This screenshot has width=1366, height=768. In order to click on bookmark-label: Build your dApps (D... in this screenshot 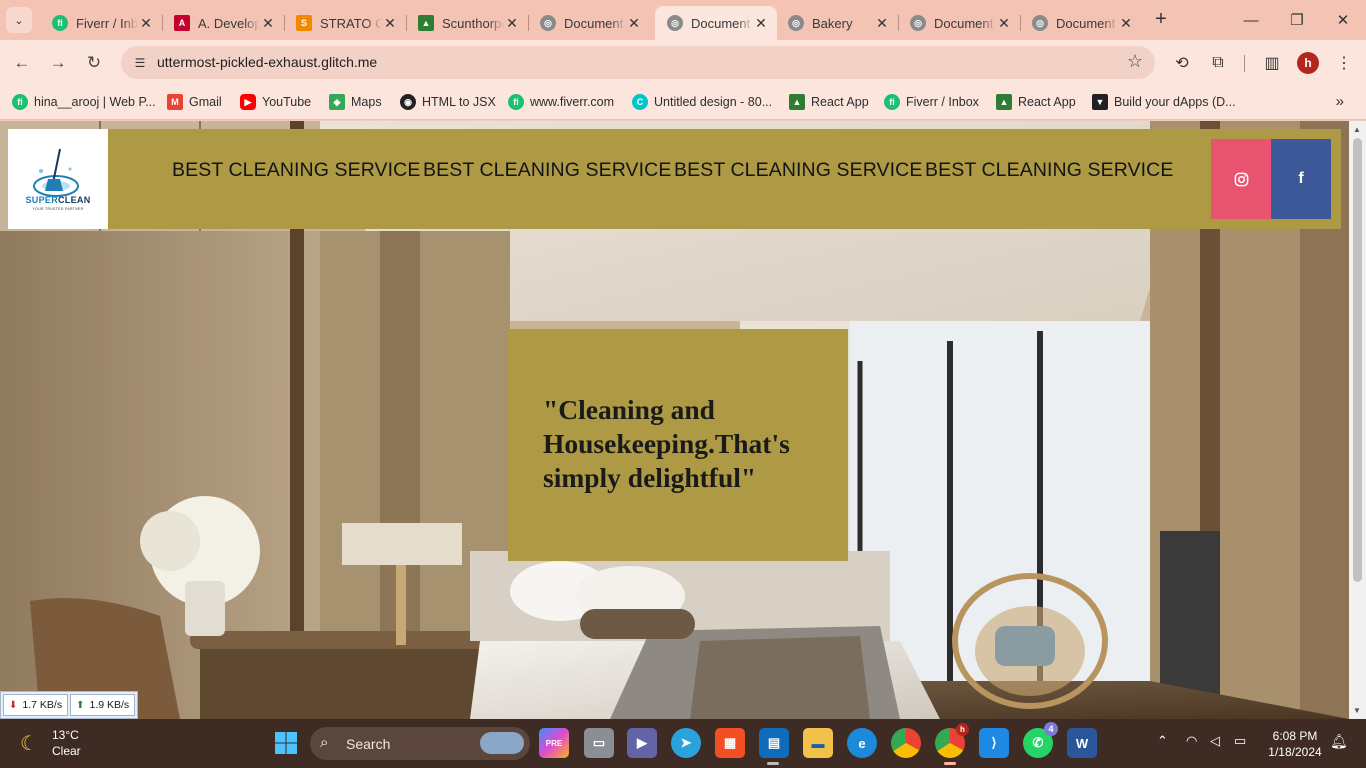, I will do `click(1175, 102)`.